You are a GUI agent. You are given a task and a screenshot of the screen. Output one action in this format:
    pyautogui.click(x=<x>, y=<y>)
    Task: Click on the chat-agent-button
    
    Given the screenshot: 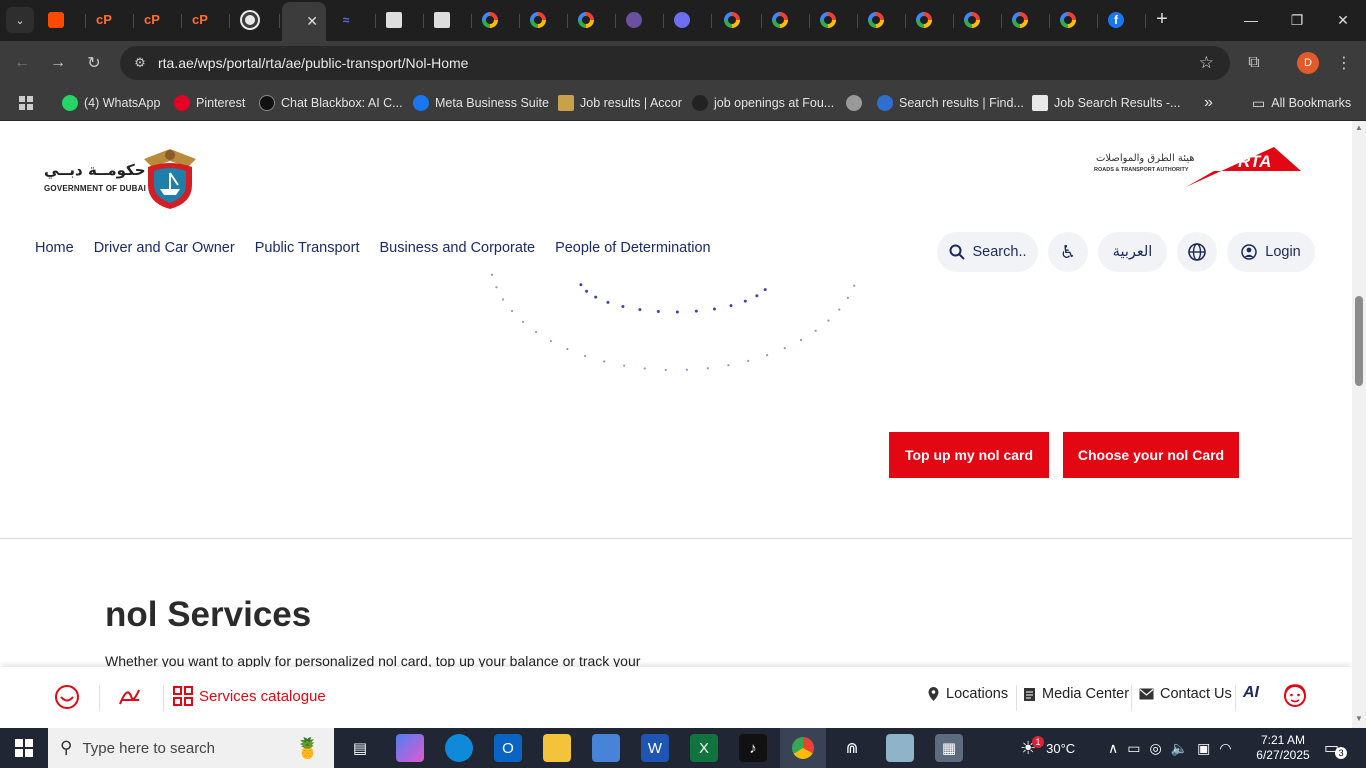 What is the action you would take?
    pyautogui.click(x=1295, y=697)
    